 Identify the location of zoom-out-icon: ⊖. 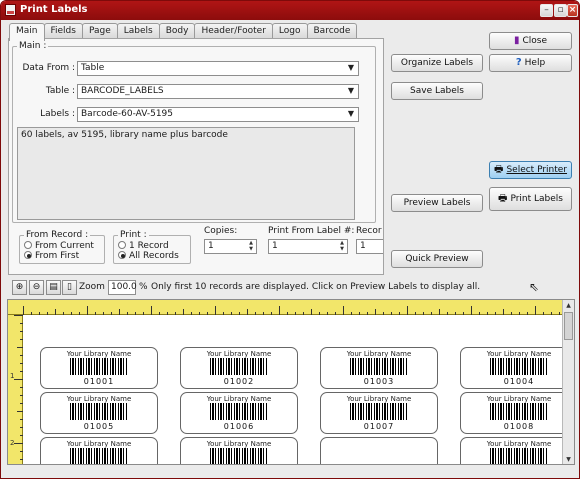
(36, 287).